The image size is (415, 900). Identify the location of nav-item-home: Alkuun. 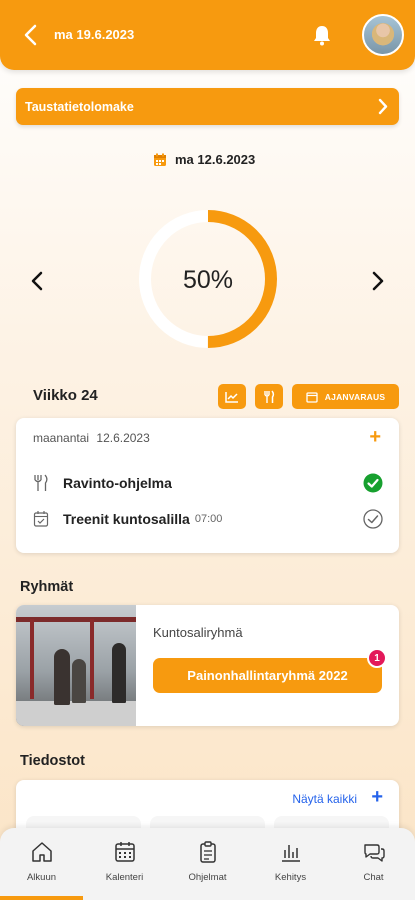
(41, 861).